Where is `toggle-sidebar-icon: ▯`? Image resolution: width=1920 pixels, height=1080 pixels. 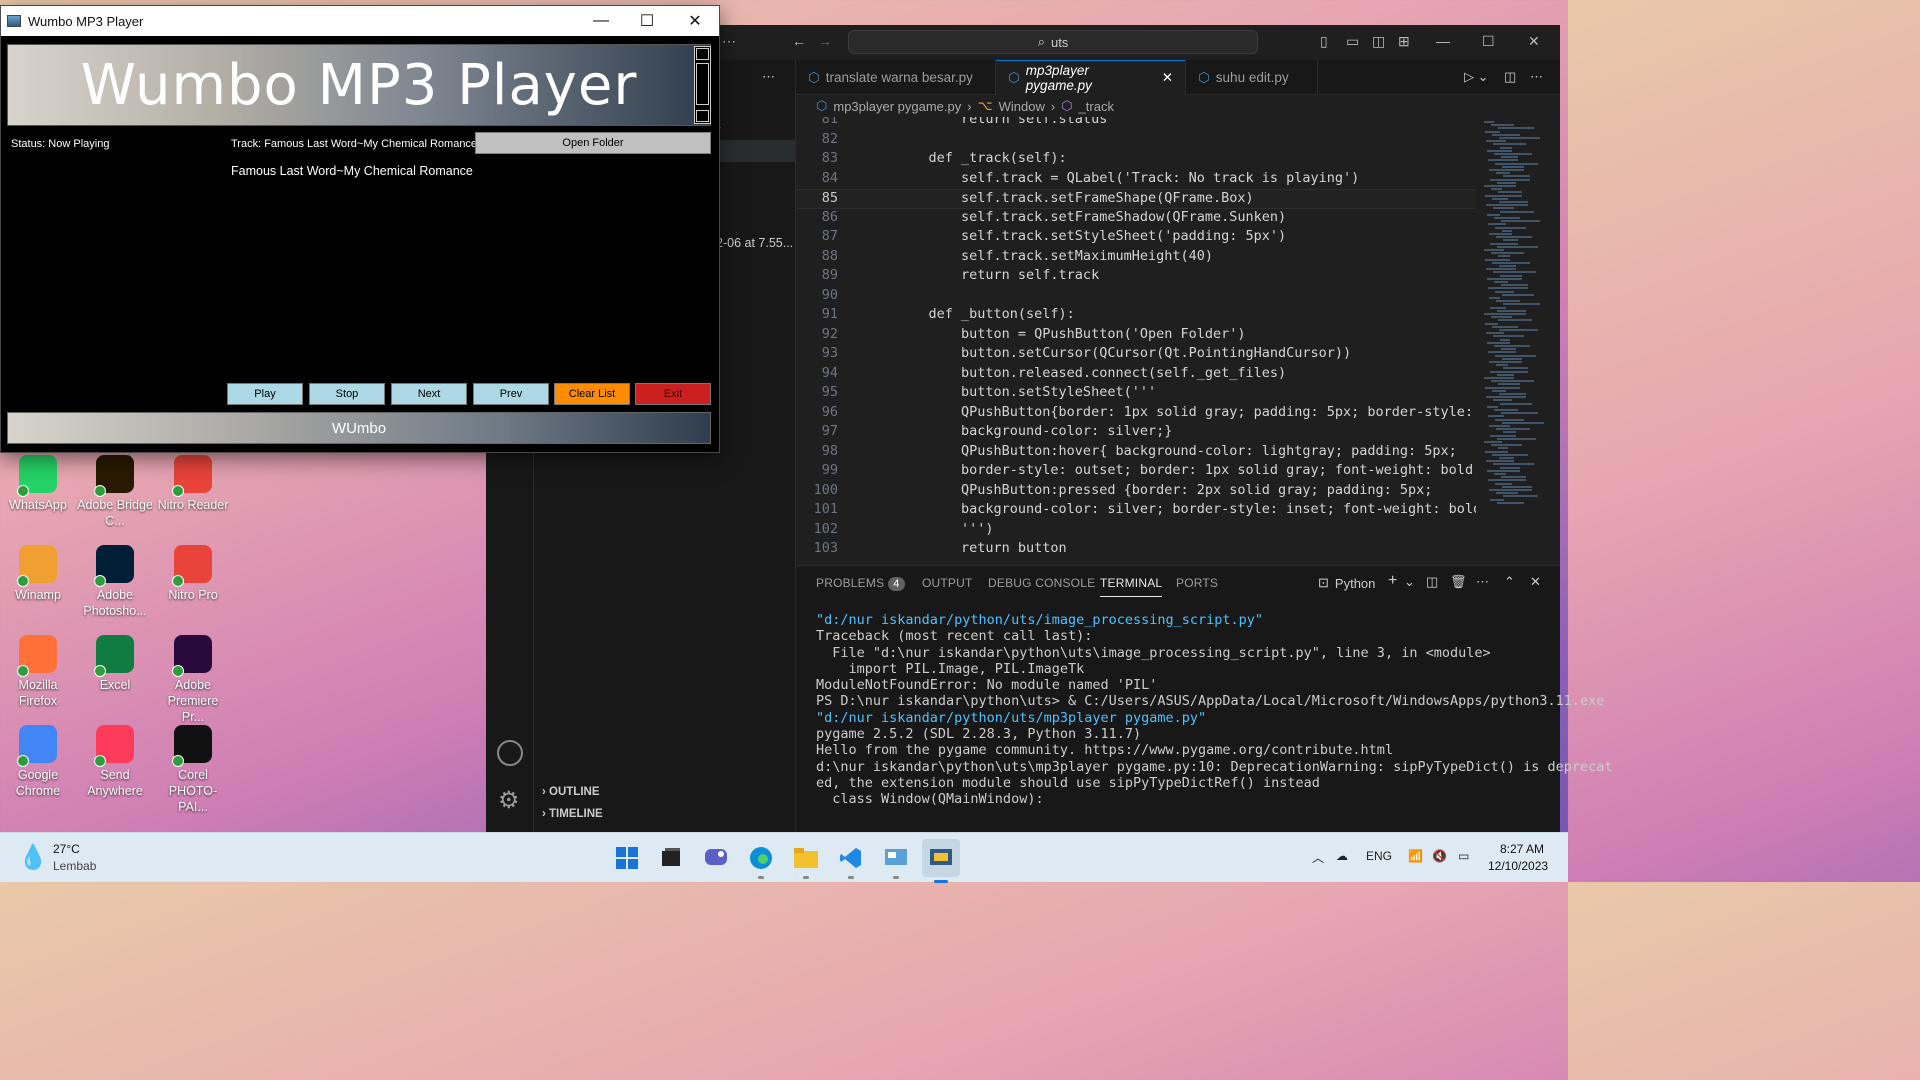 toggle-sidebar-icon: ▯ is located at coordinates (1324, 41).